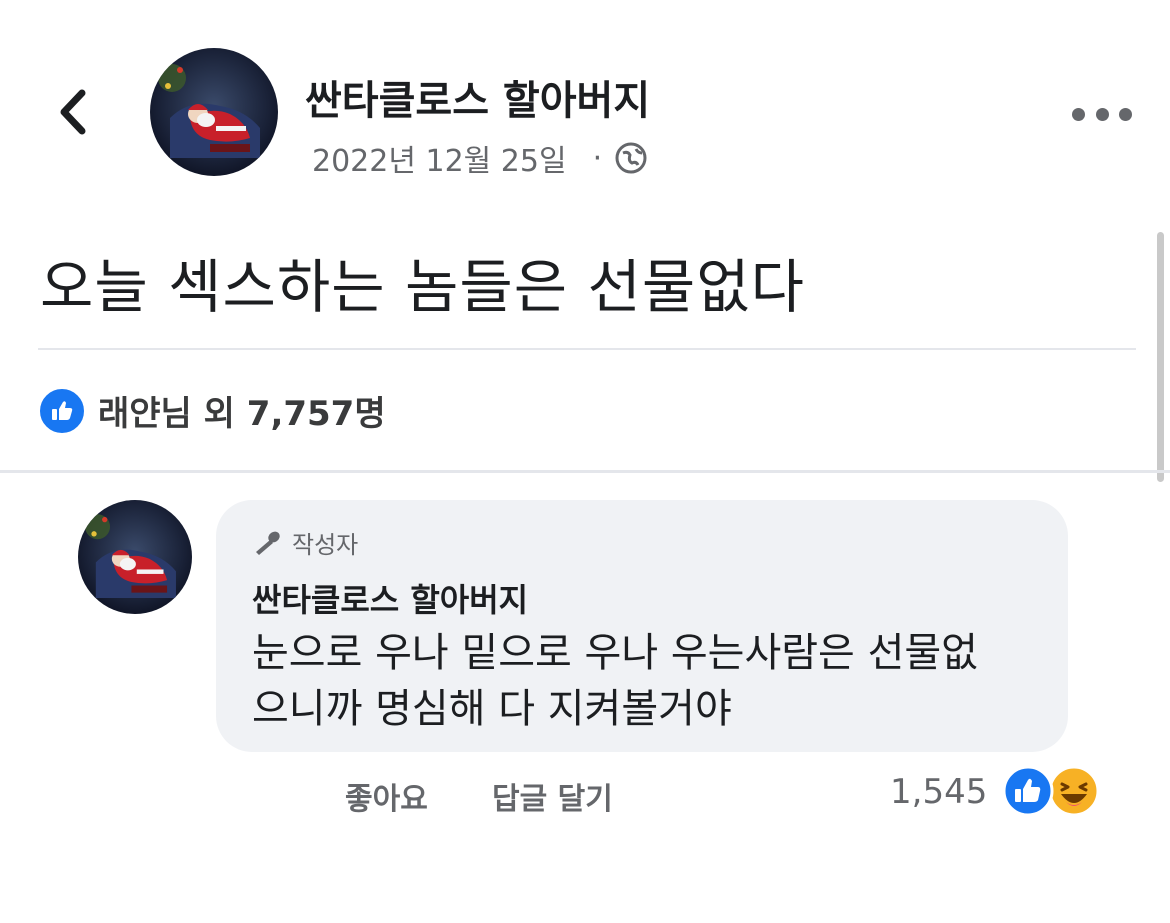 The image size is (1170, 923). I want to click on haha-icon, so click(1074, 791).